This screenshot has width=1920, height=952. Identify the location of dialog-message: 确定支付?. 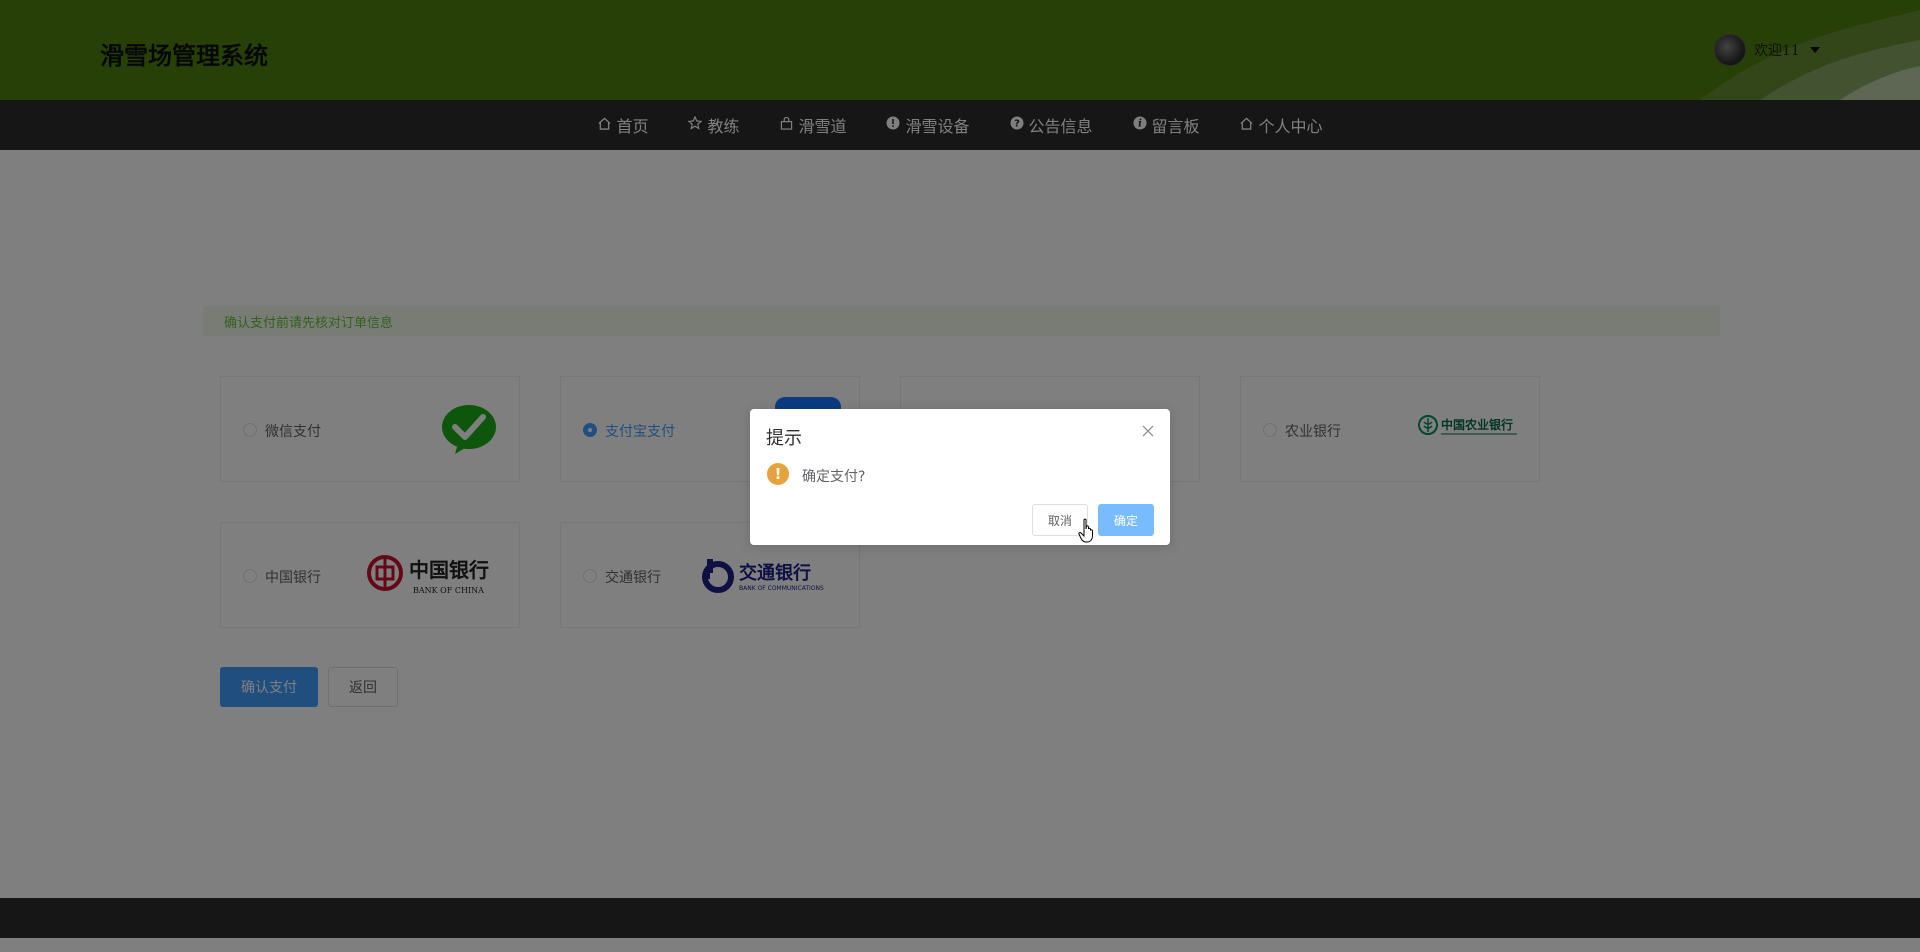
(834, 477).